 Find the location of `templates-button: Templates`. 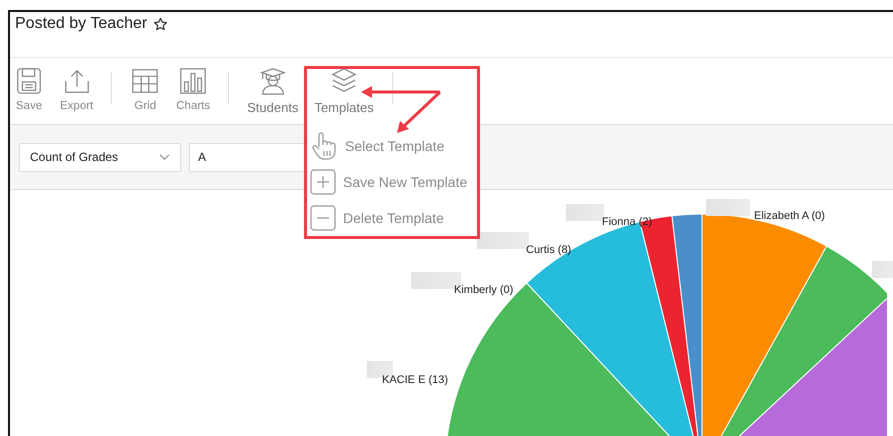

templates-button: Templates is located at coordinates (344, 86).